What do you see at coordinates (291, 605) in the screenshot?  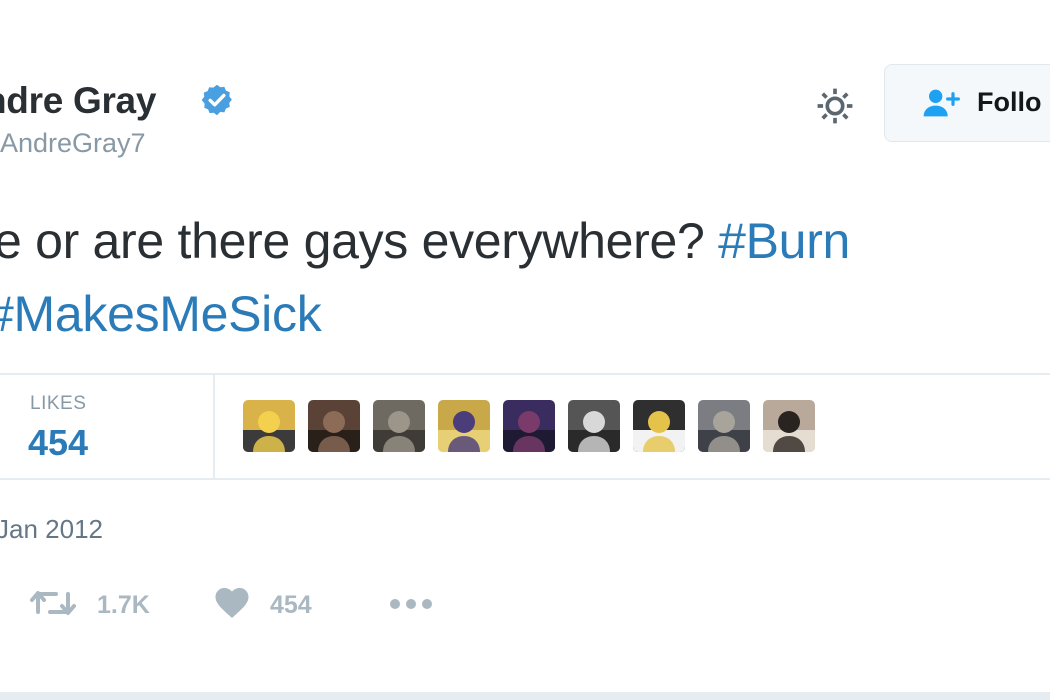 I see `like-count: 454` at bounding box center [291, 605].